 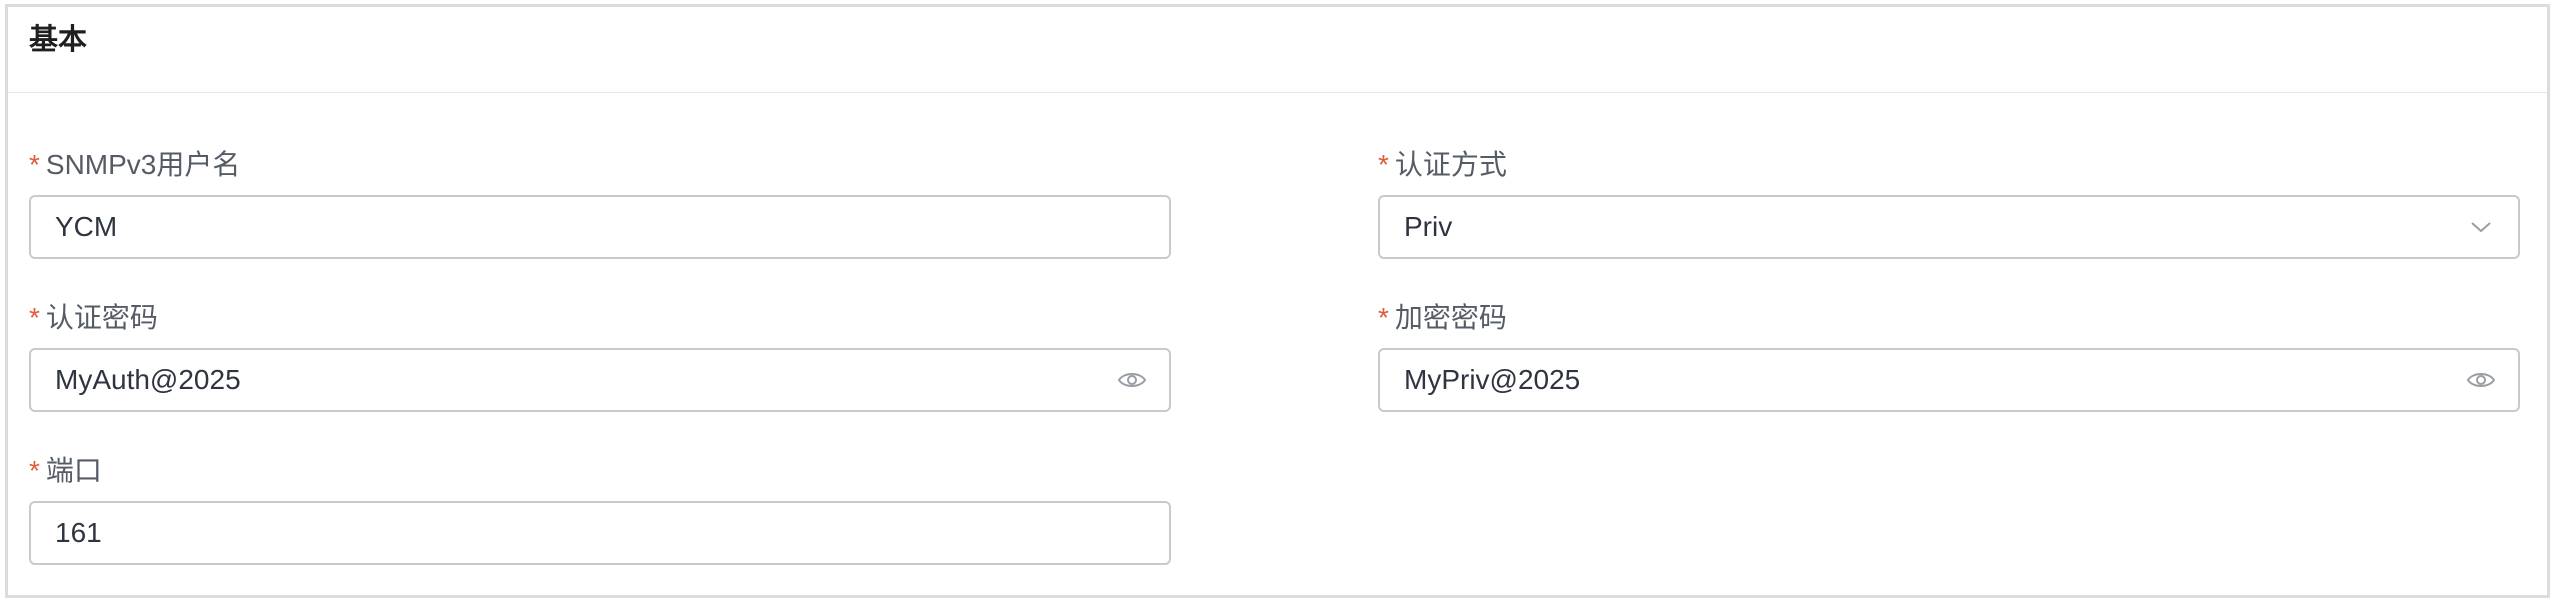 I want to click on priv-password-label-text: 加密密码, so click(x=1450, y=317).